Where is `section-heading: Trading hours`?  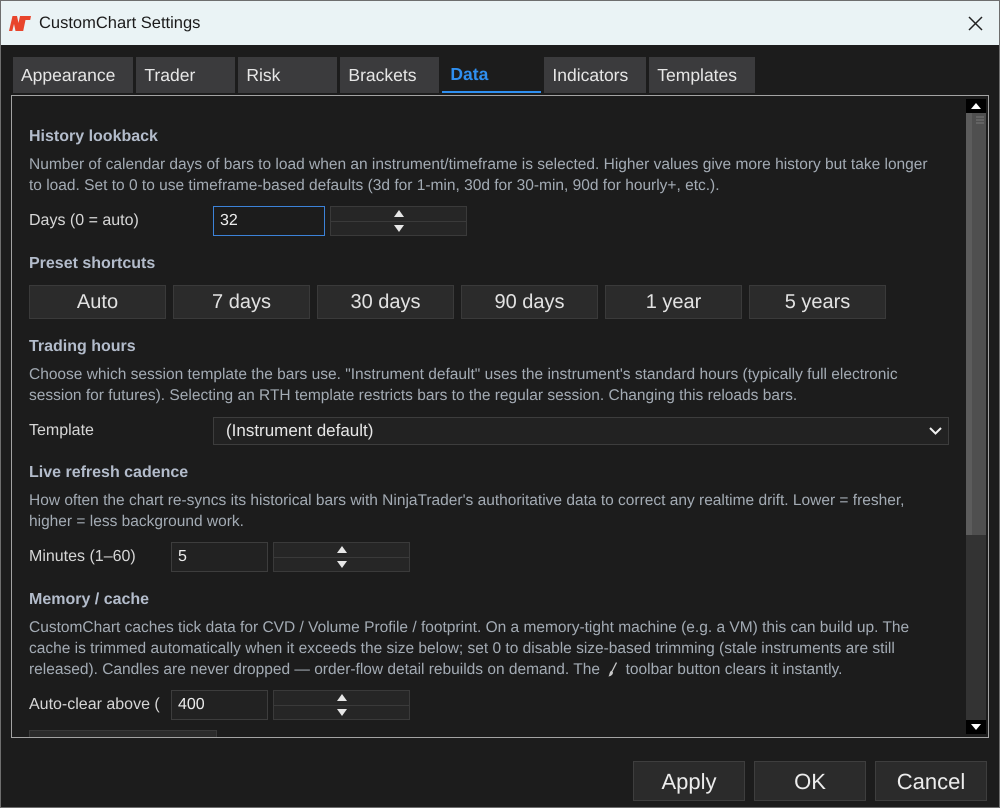 section-heading: Trading hours is located at coordinates (82, 347).